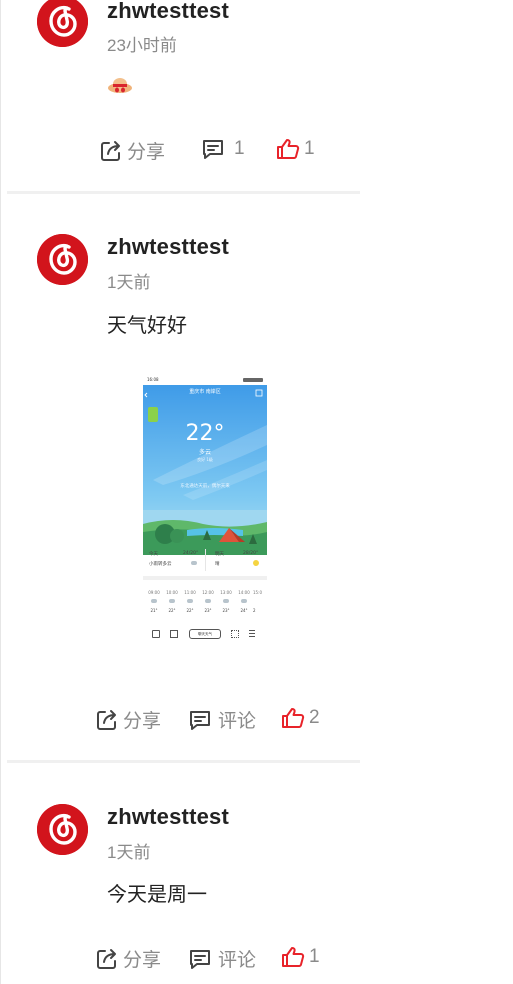 The width and height of the screenshot is (513, 984). I want to click on post-text: 天气好好, so click(147, 326).